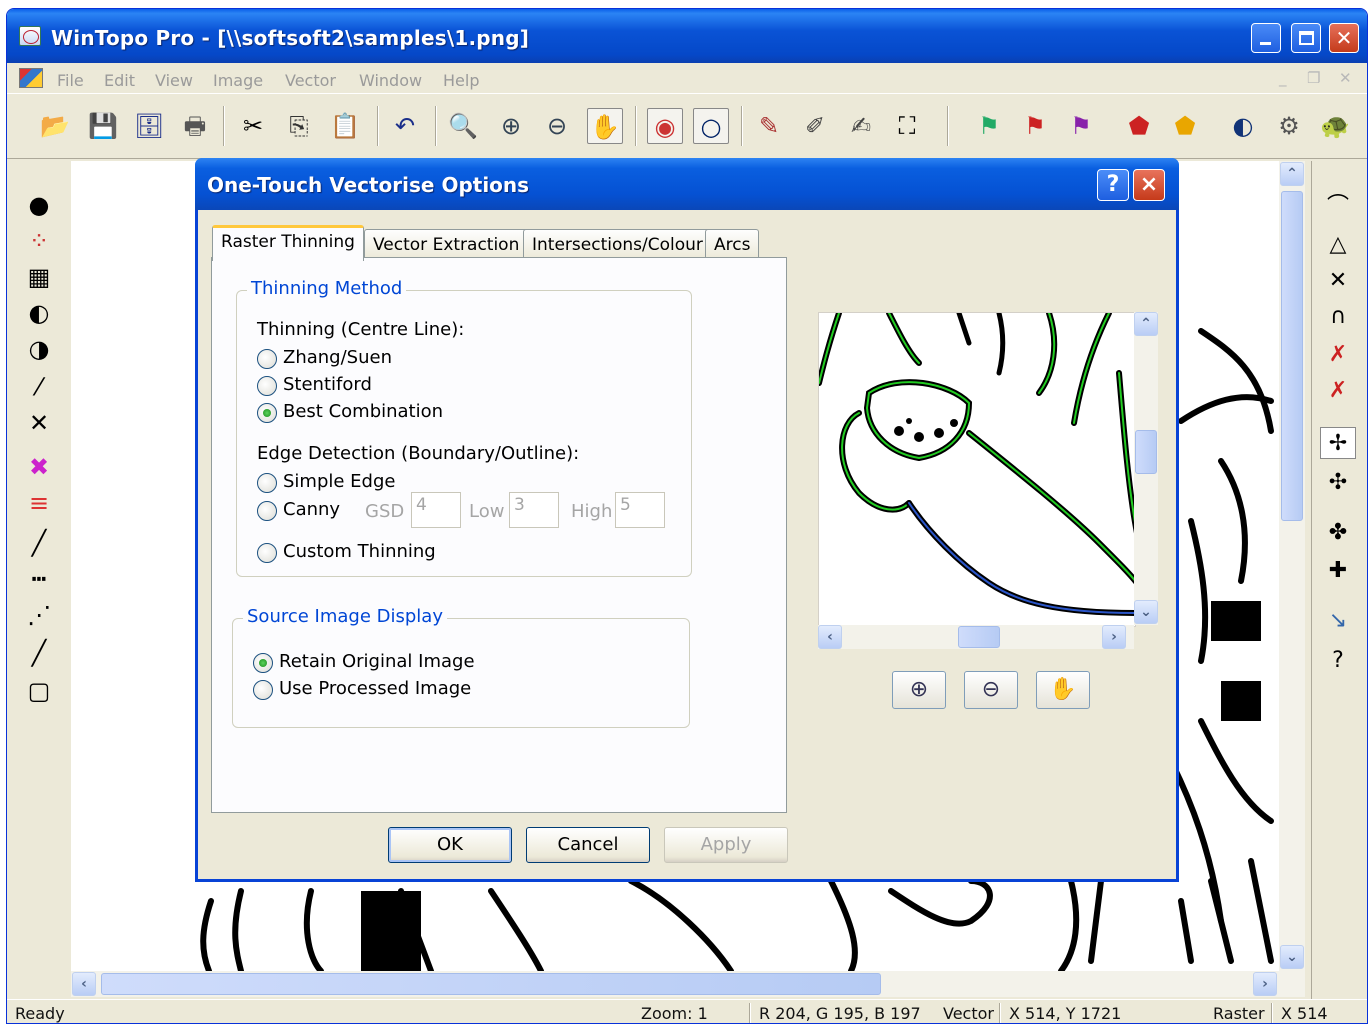 The height and width of the screenshot is (1024, 1371). I want to click on simple-edge-label: Simple Edge, so click(339, 481).